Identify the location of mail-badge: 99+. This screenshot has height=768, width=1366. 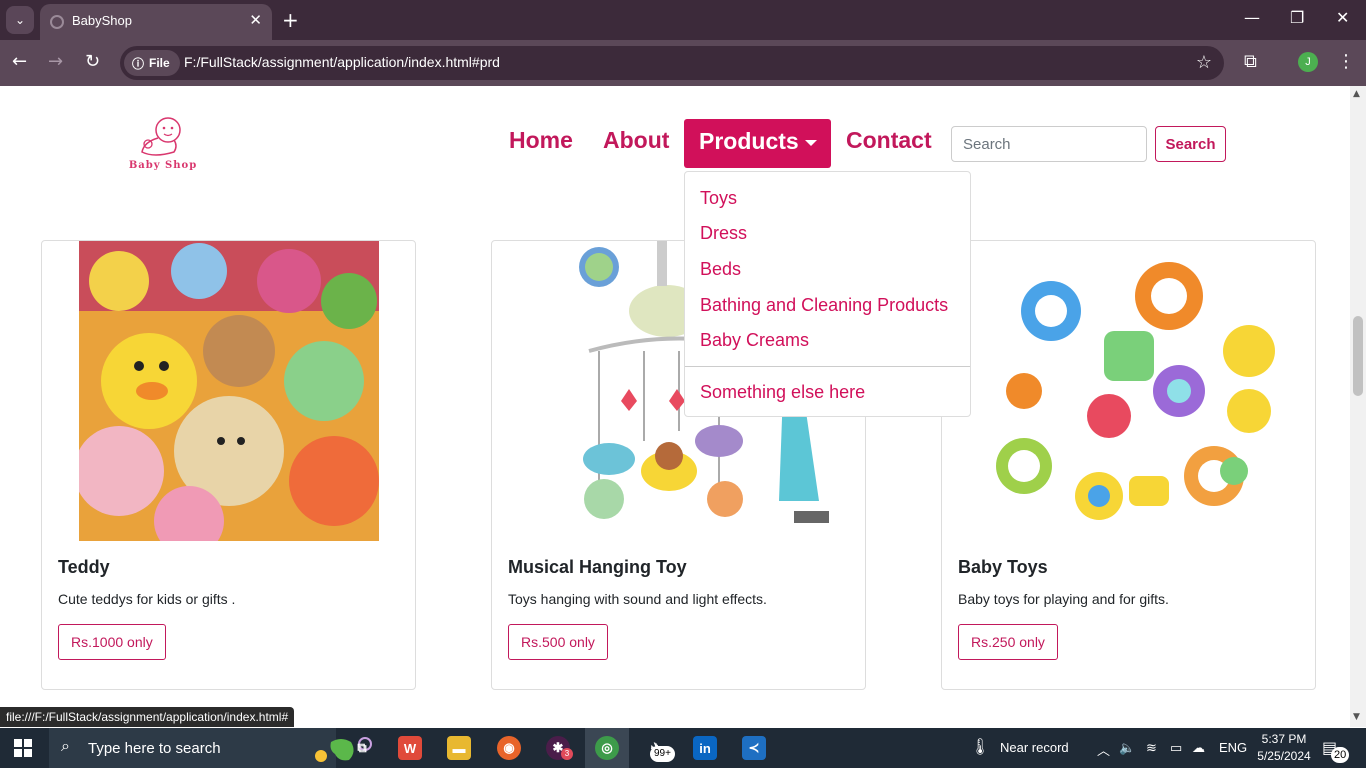
(662, 754).